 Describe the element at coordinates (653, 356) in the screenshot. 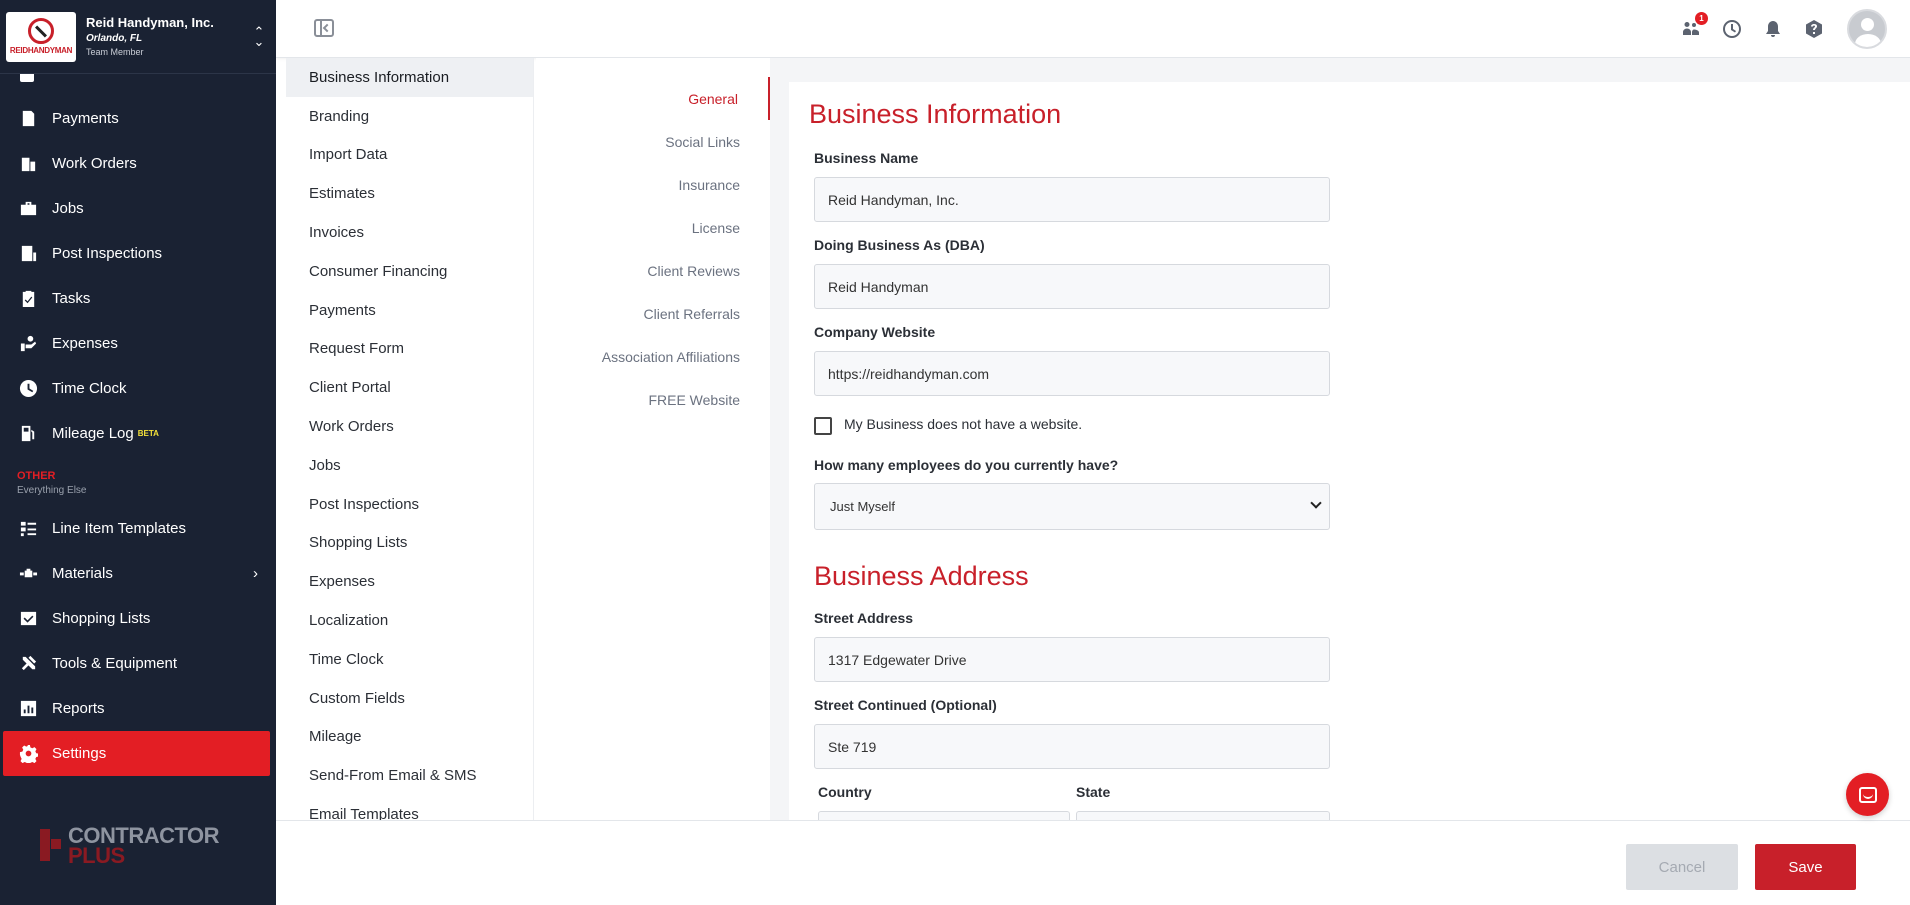

I see `subtab-association-affiliations: Association Affiliations` at that location.